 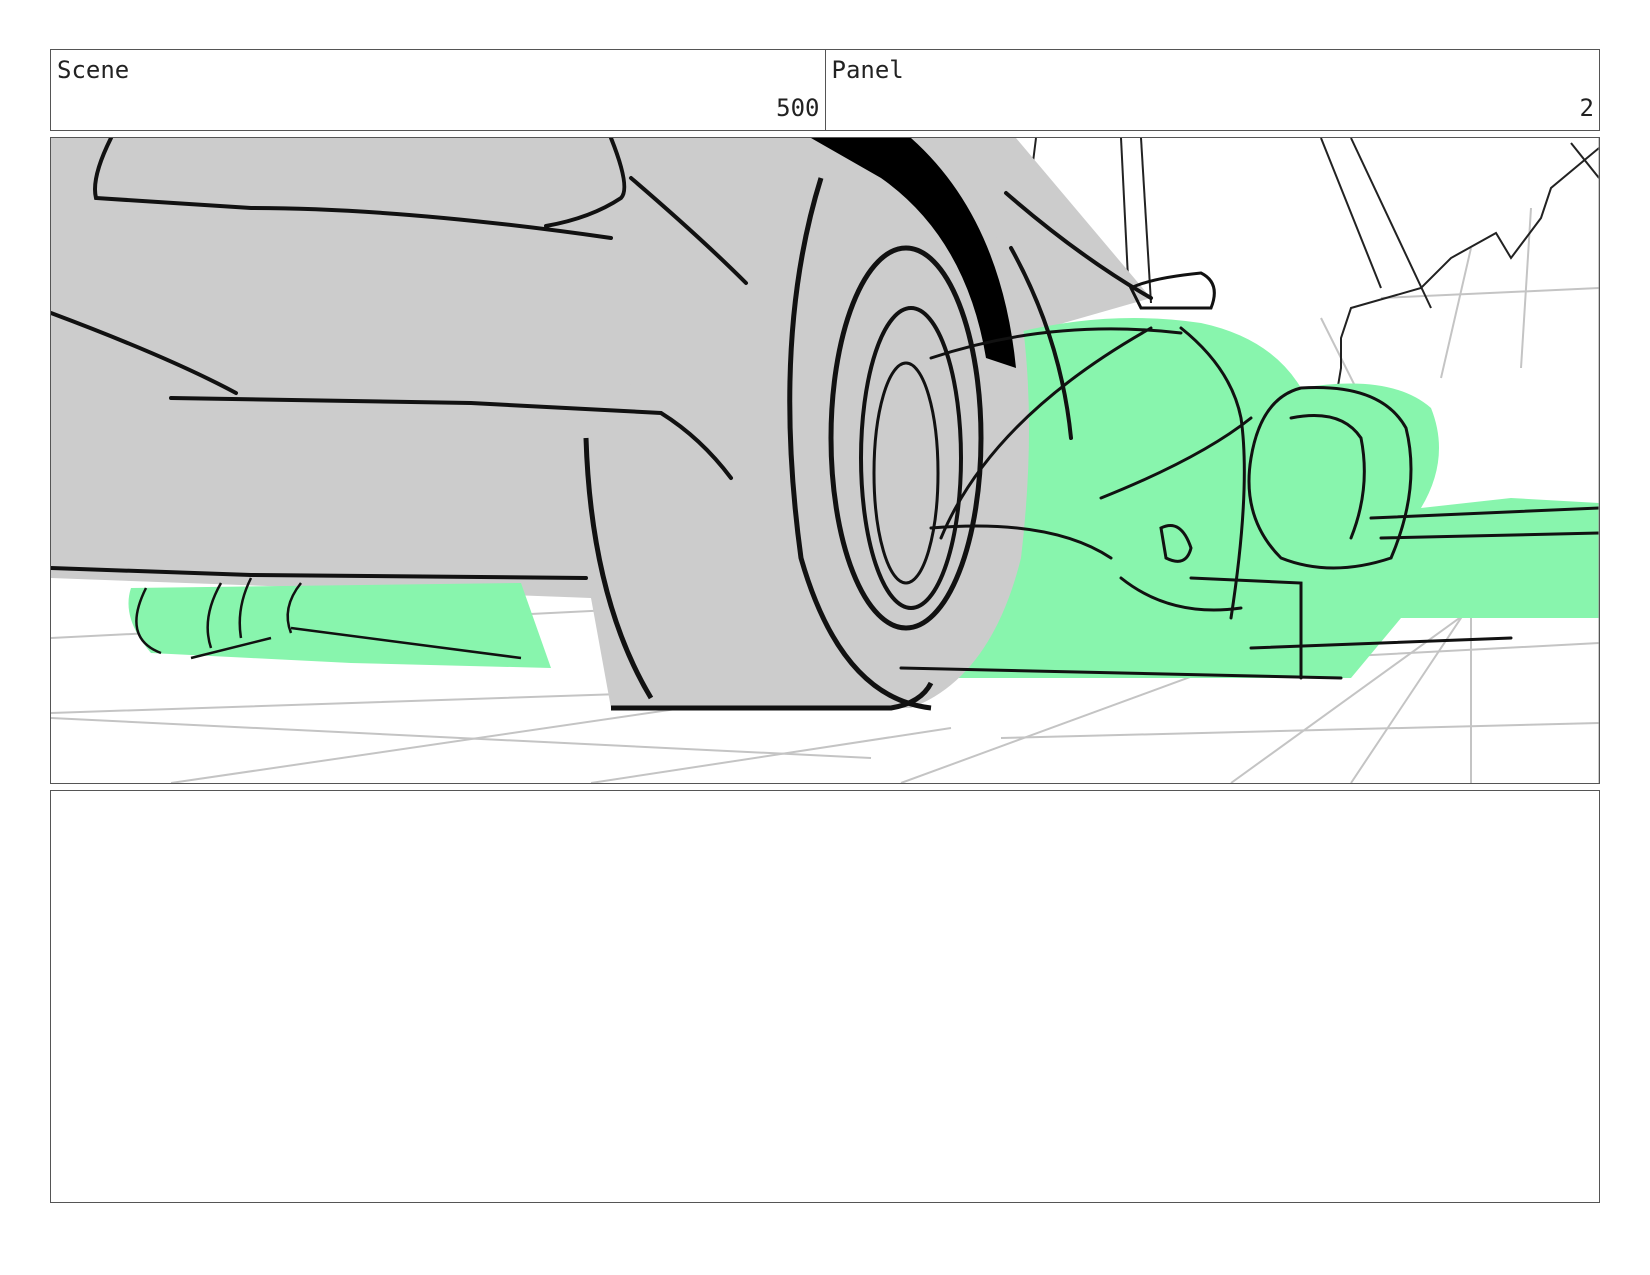 I want to click on panel-header: Scene 500 Panel 2, so click(x=825, y=90).